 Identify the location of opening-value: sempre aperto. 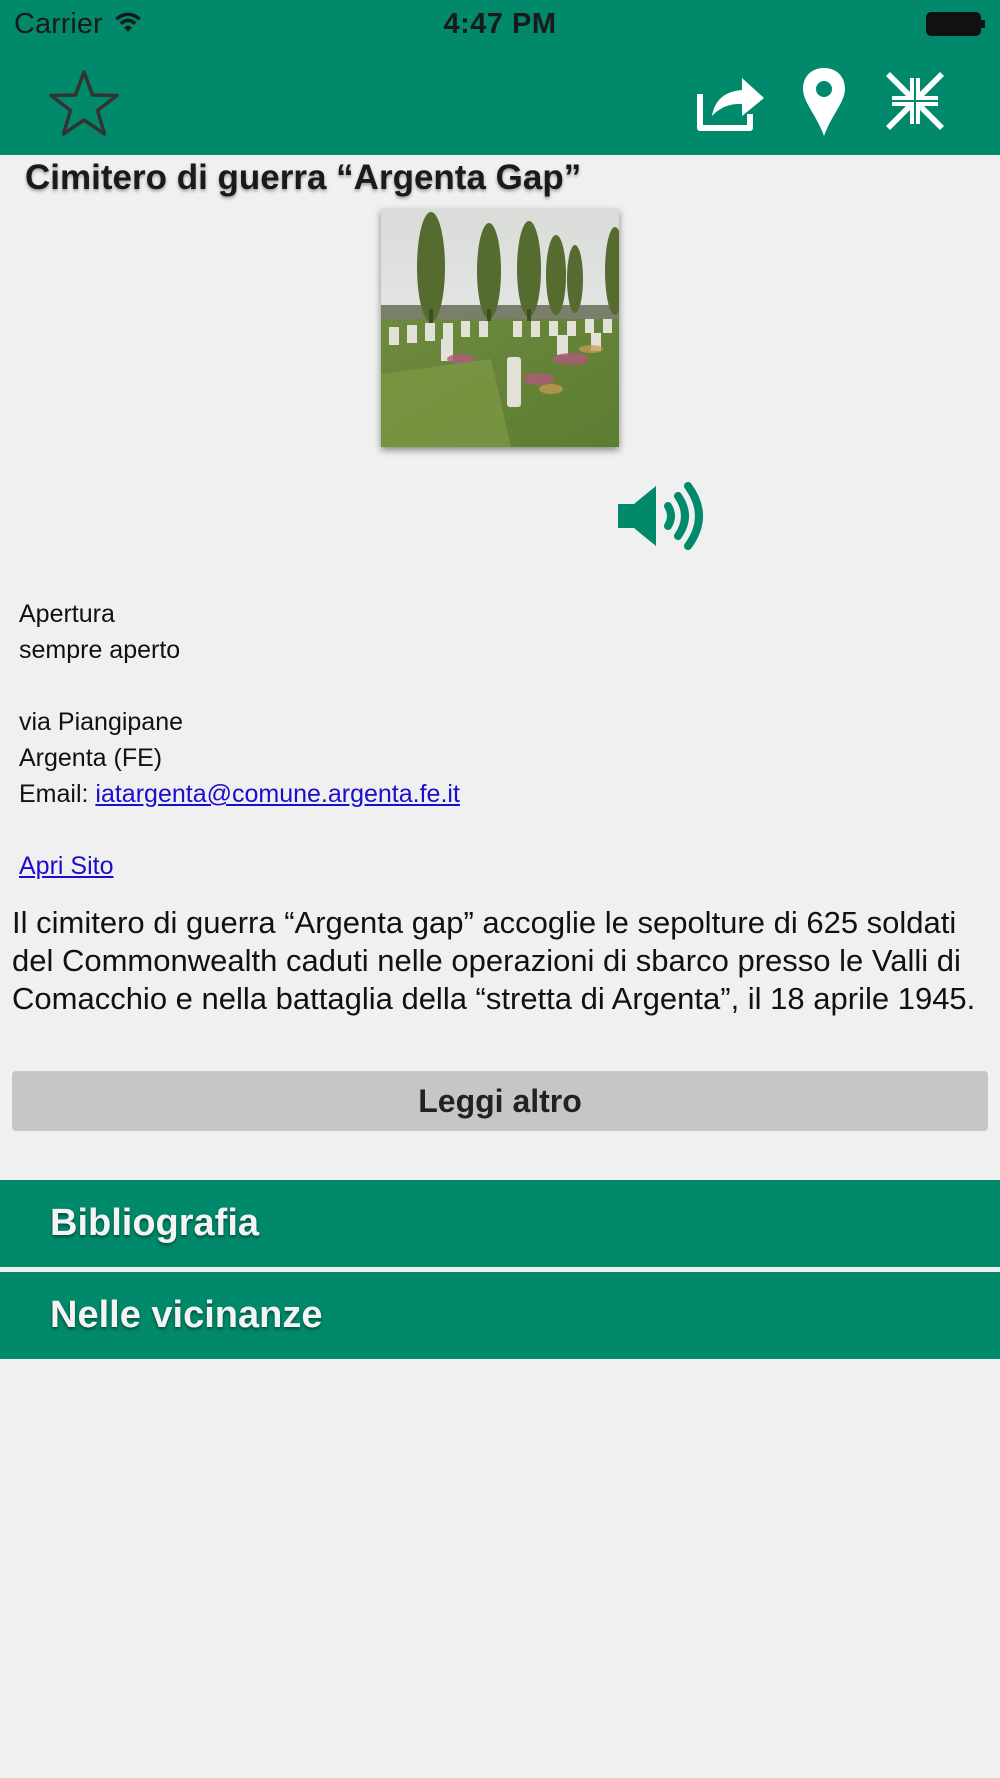
(100, 650).